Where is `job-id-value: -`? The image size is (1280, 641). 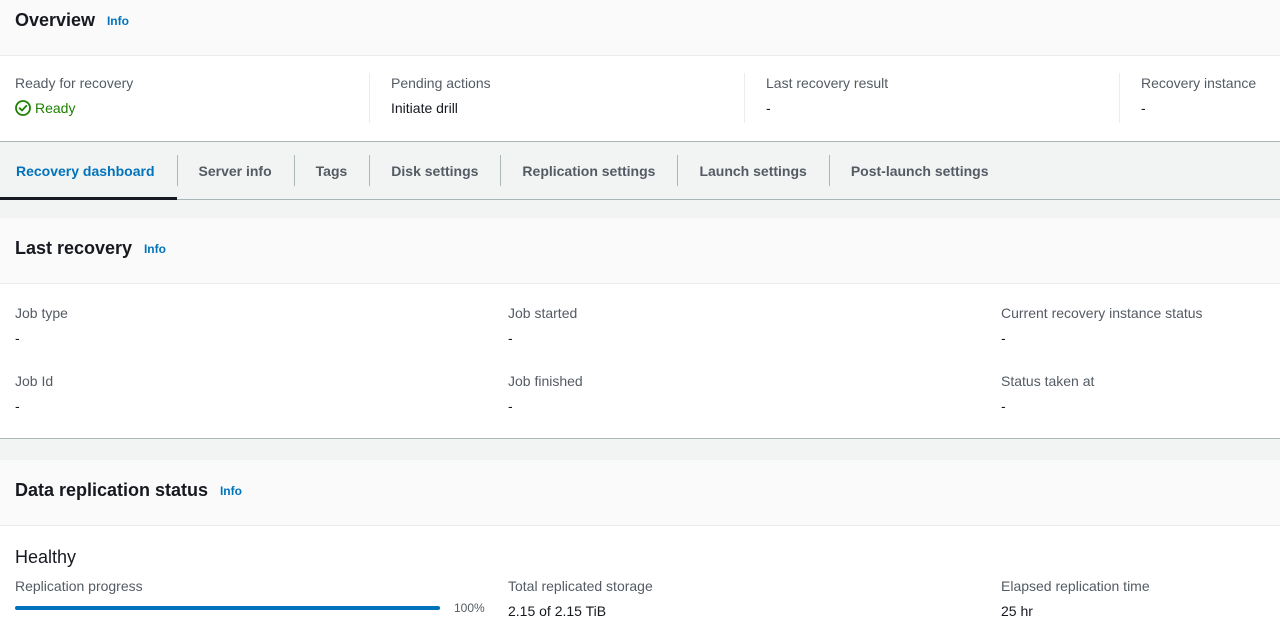
job-id-value: - is located at coordinates (17, 406).